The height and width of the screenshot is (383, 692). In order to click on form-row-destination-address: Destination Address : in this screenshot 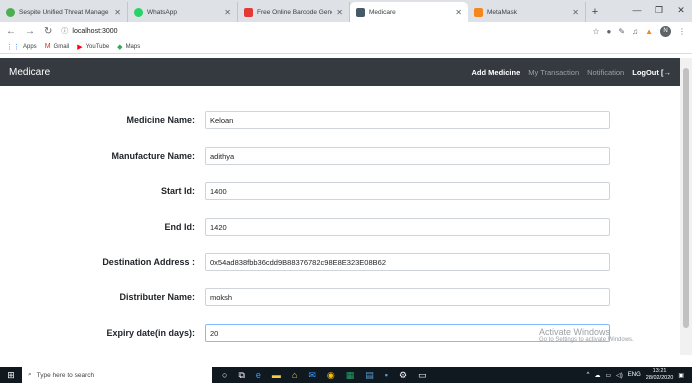, I will do `click(340, 262)`.